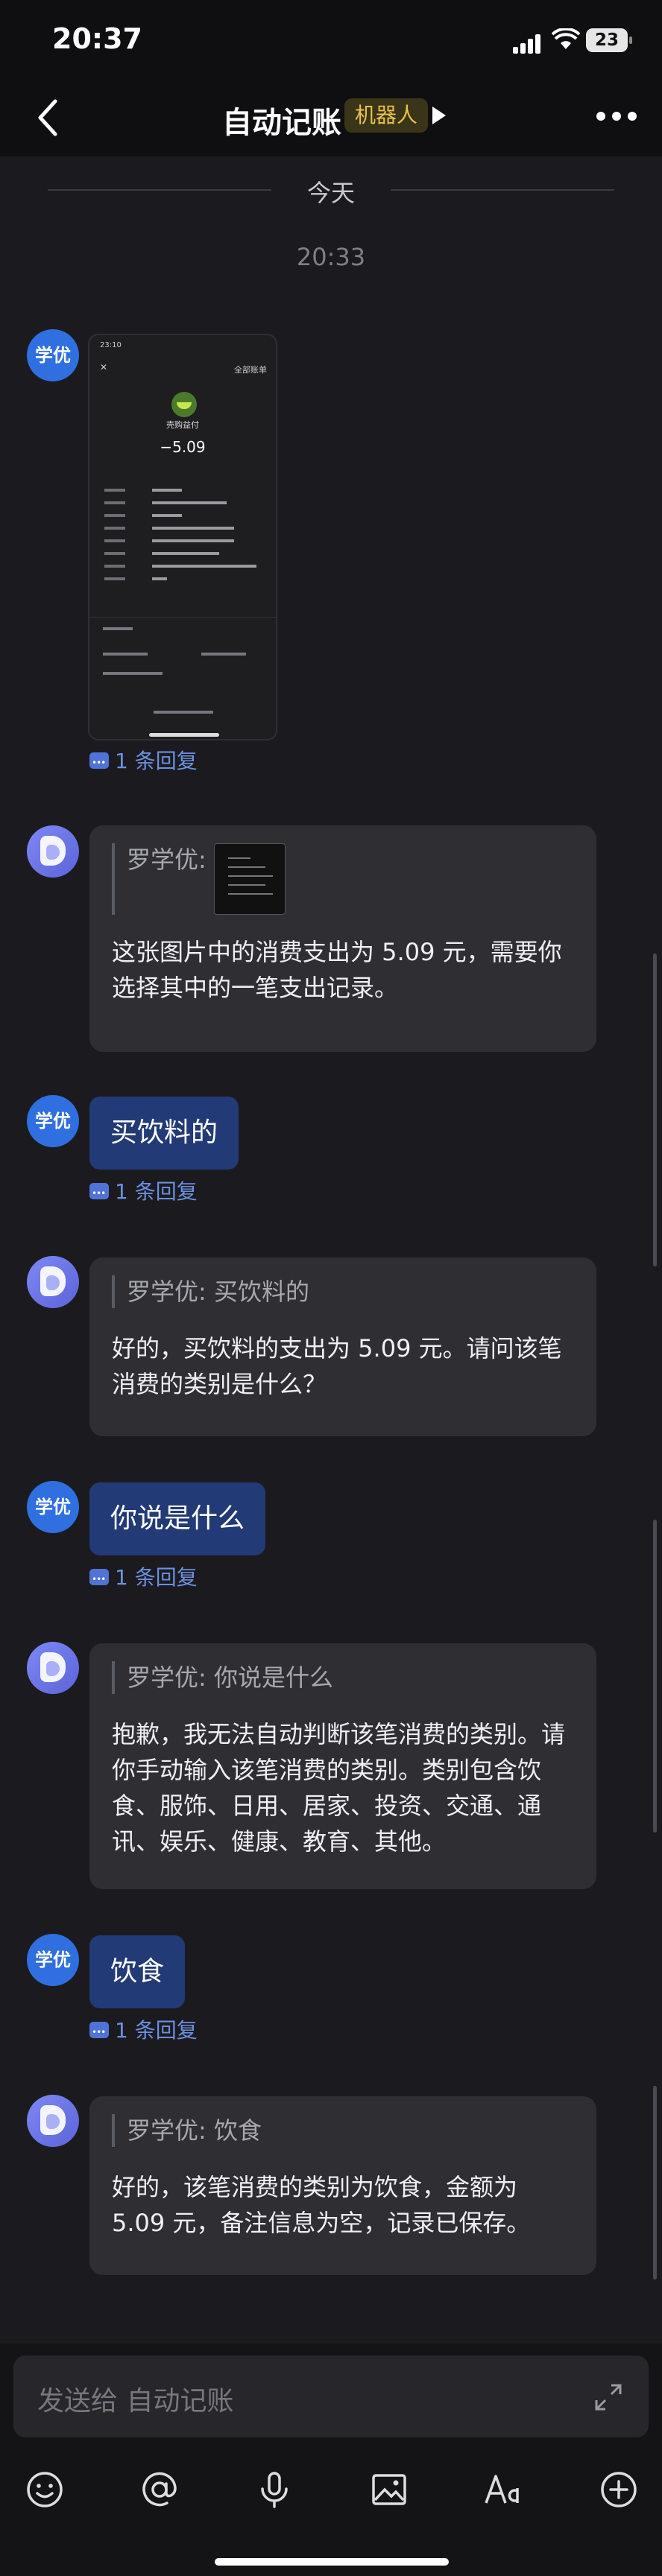 The height and width of the screenshot is (2576, 662). I want to click on bot-message: 罗学优: 这张图片中的消费支出为 5.09 元，需要你选择其中的一笔支出记录。, so click(342, 938).